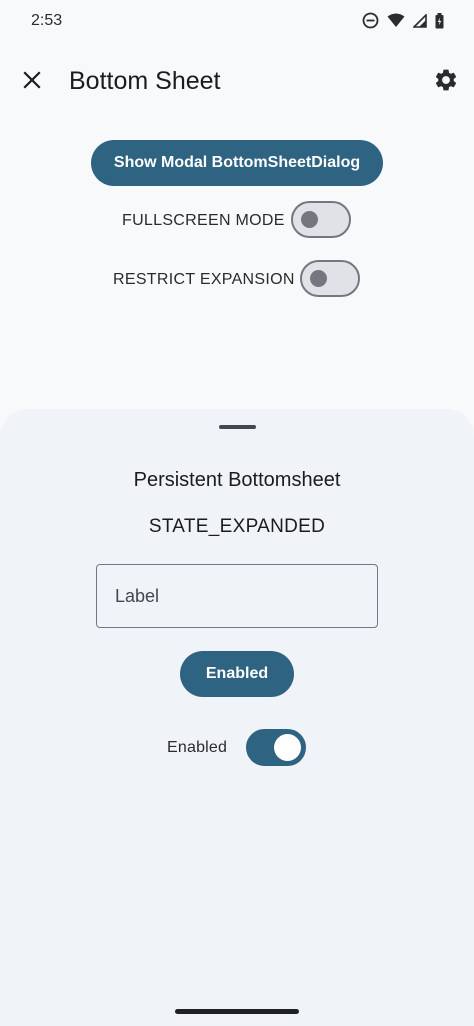  I want to click on close-button, so click(32, 80).